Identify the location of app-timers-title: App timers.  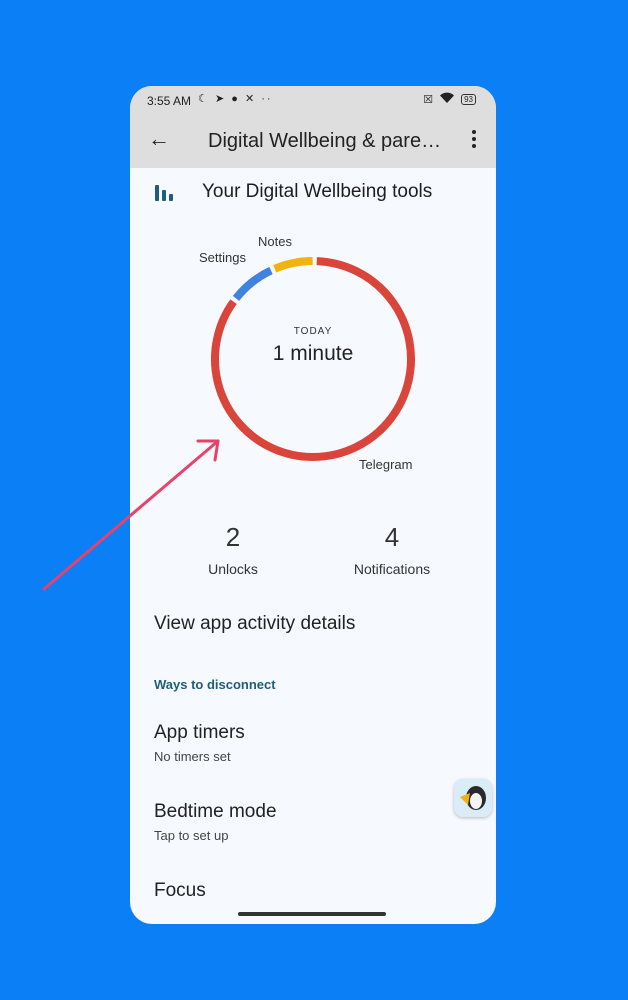
(199, 732).